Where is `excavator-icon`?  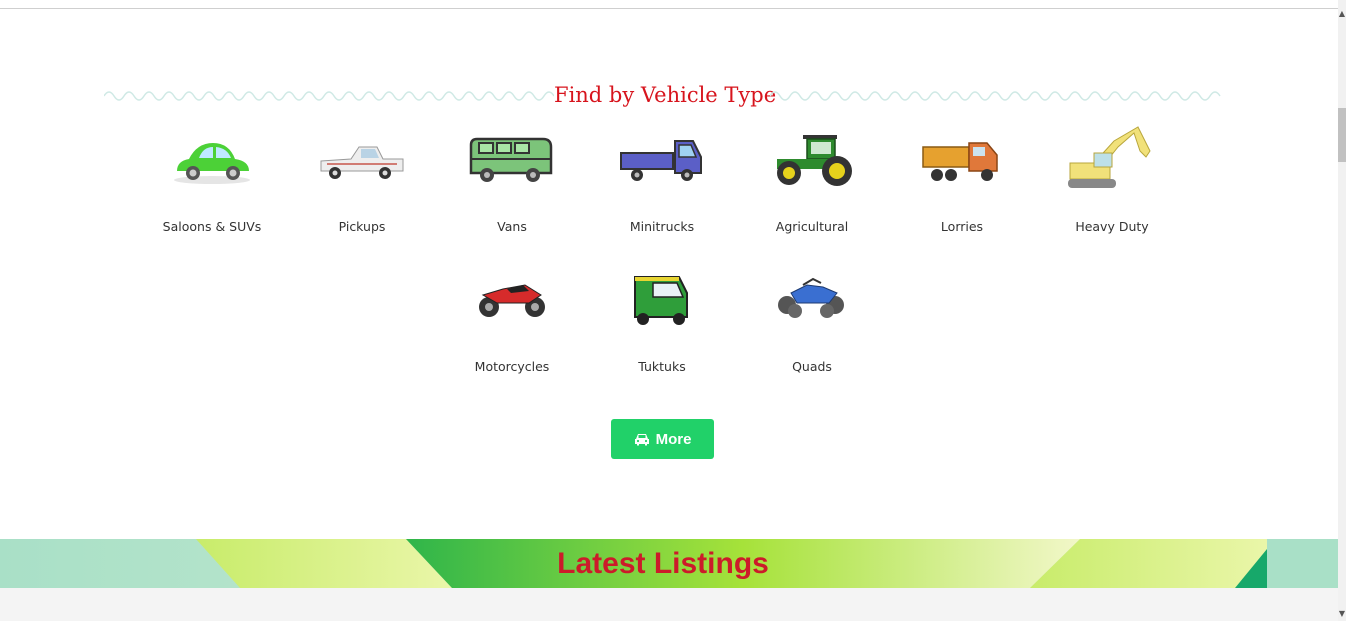
excavator-icon is located at coordinates (1109, 157).